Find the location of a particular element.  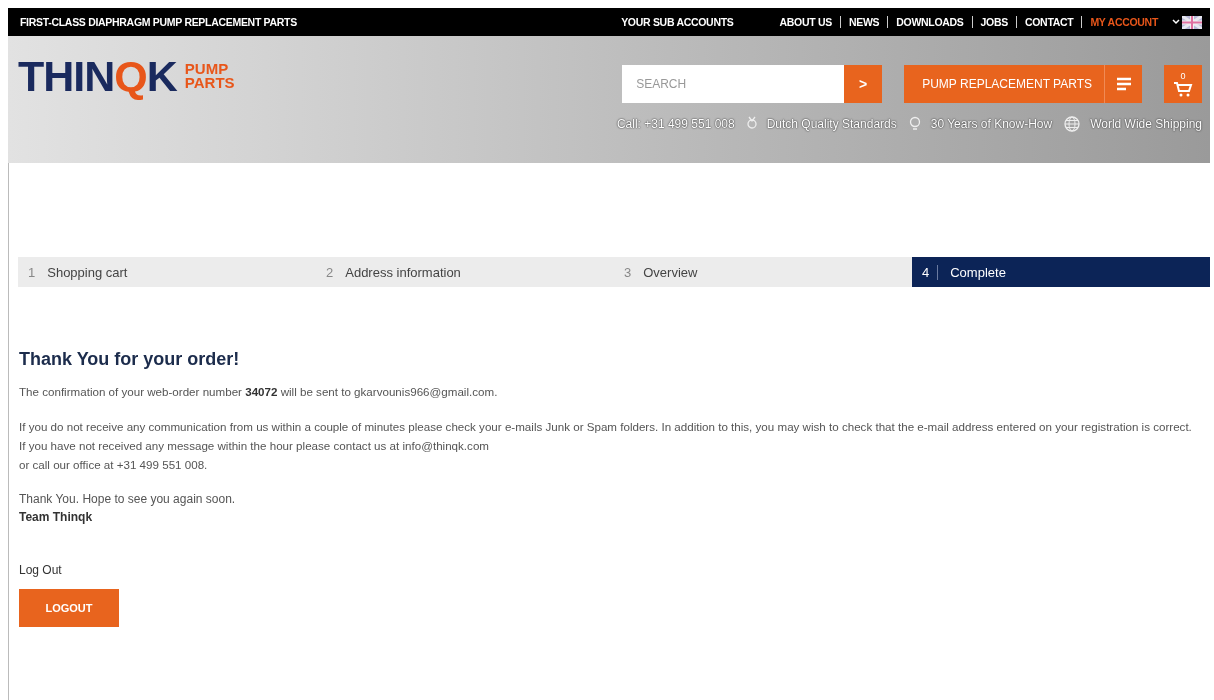

flag-icon is located at coordinates (1192, 22).